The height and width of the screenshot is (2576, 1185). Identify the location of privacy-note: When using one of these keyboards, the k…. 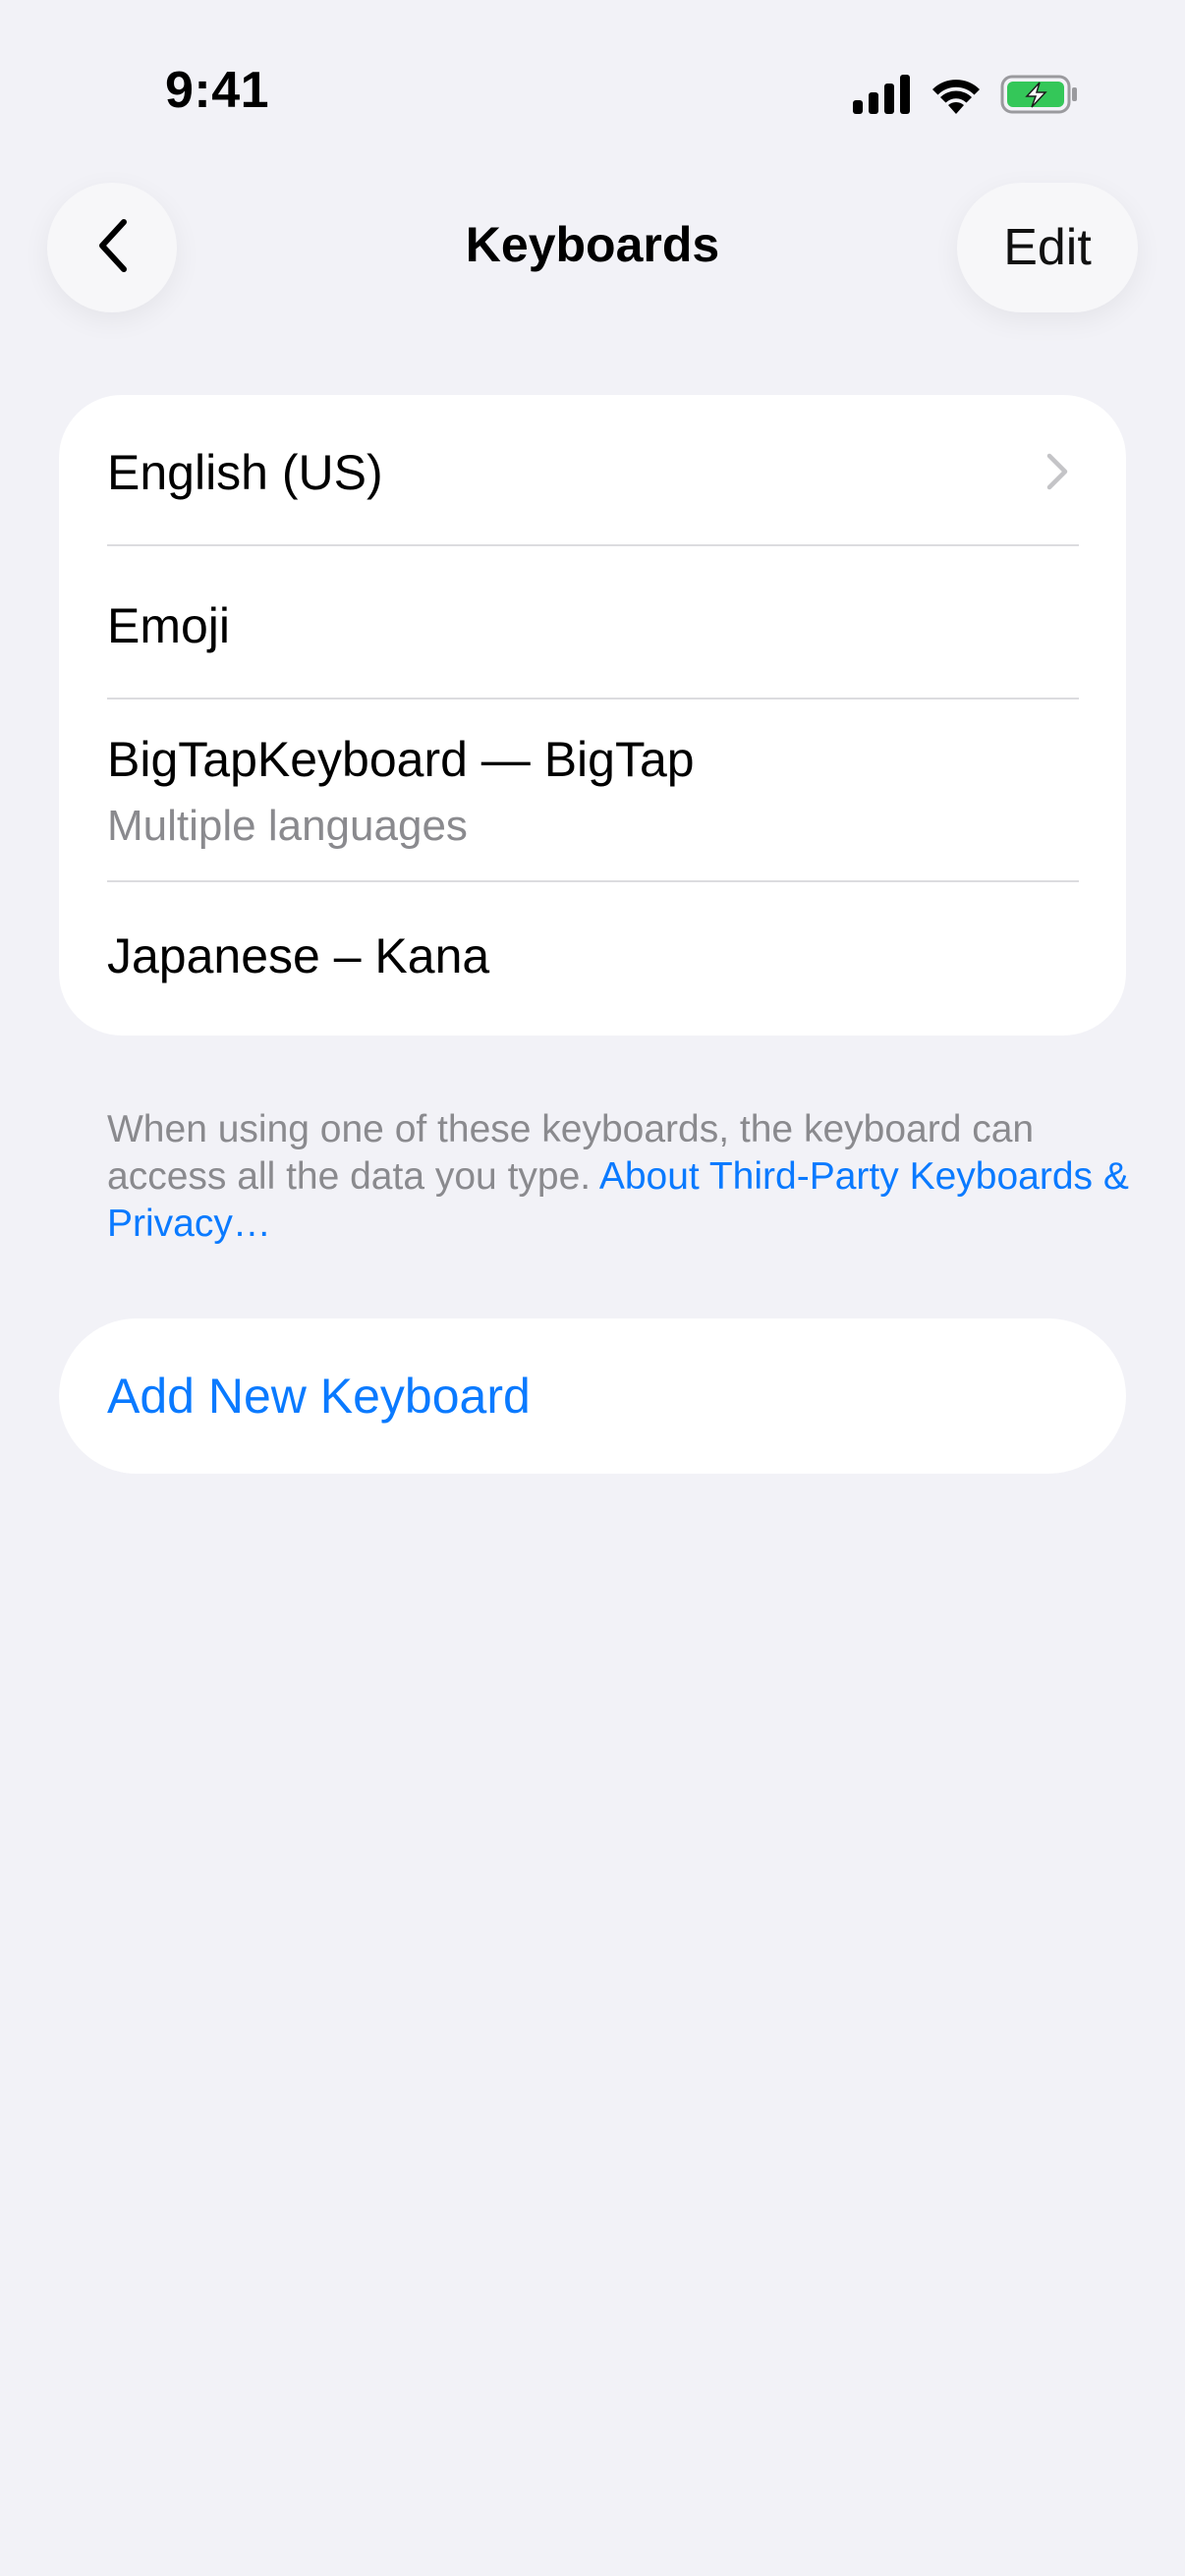
(633, 1177).